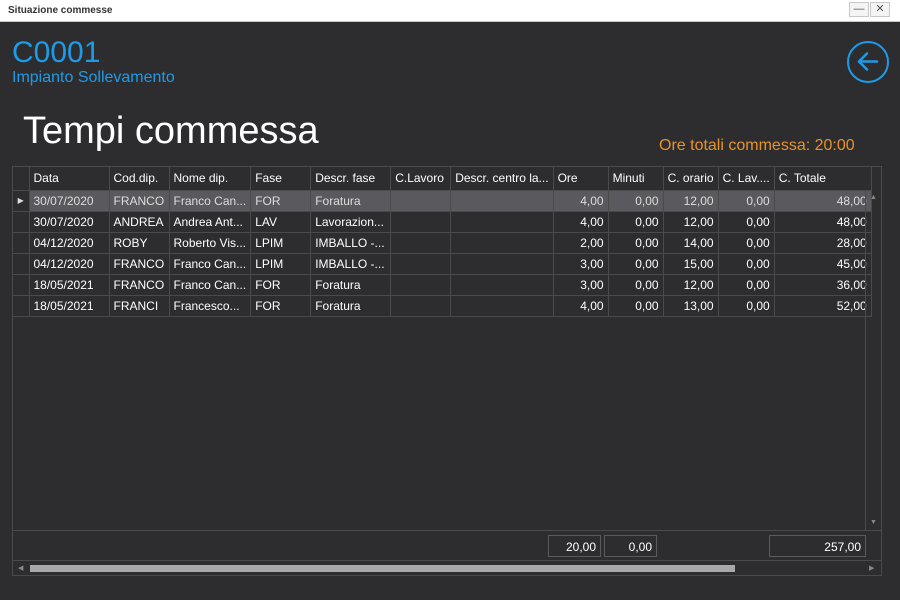  What do you see at coordinates (823, 285) in the screenshot?
I see `table-cell: 36,00` at bounding box center [823, 285].